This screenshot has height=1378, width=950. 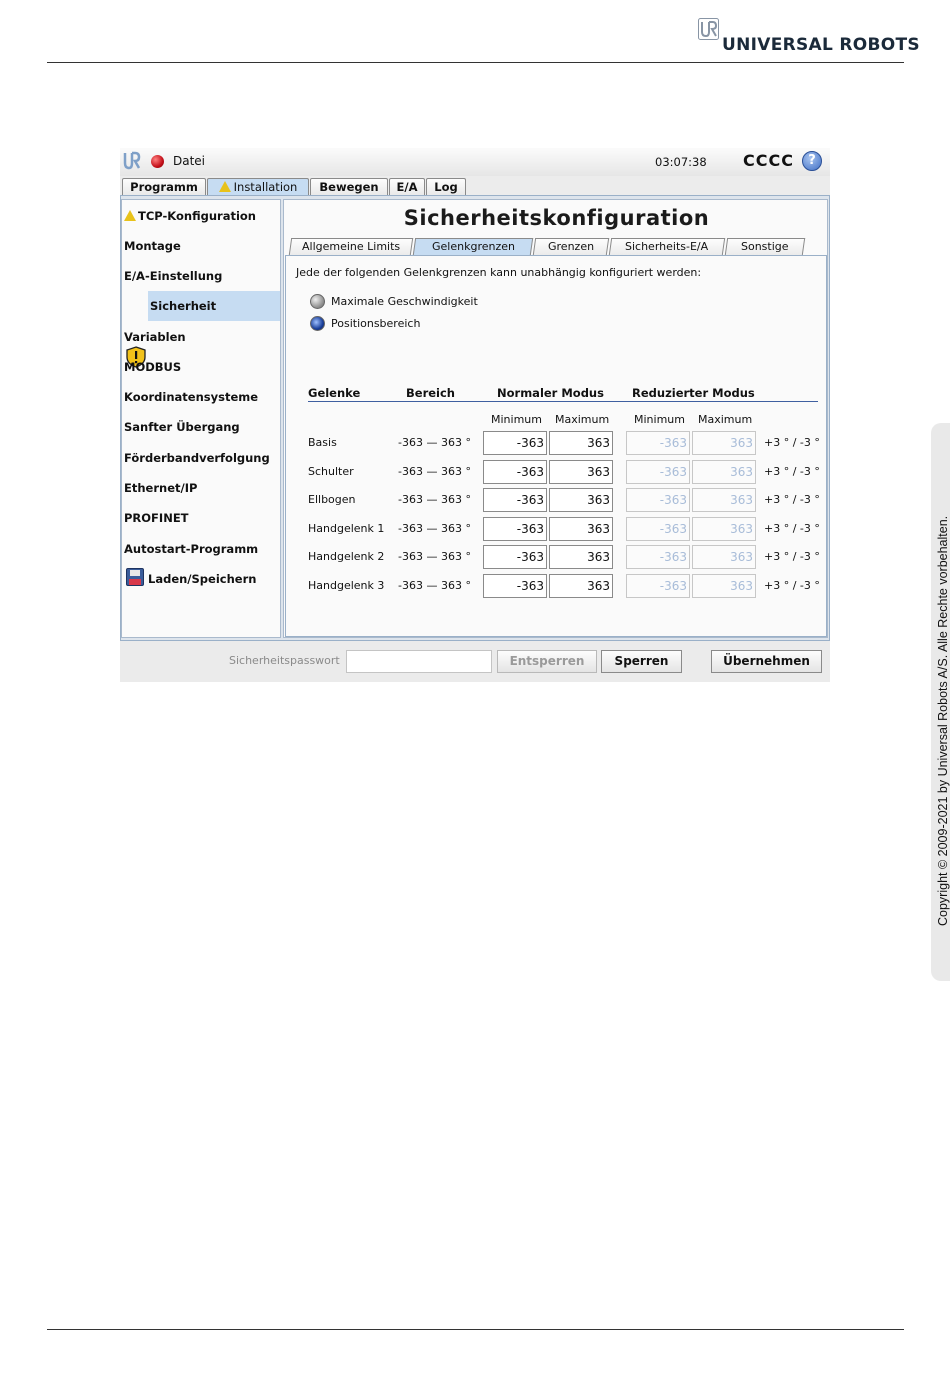 I want to click on sidebar-item-koordinatensysteme: Koordinatensysteme, so click(x=202, y=397).